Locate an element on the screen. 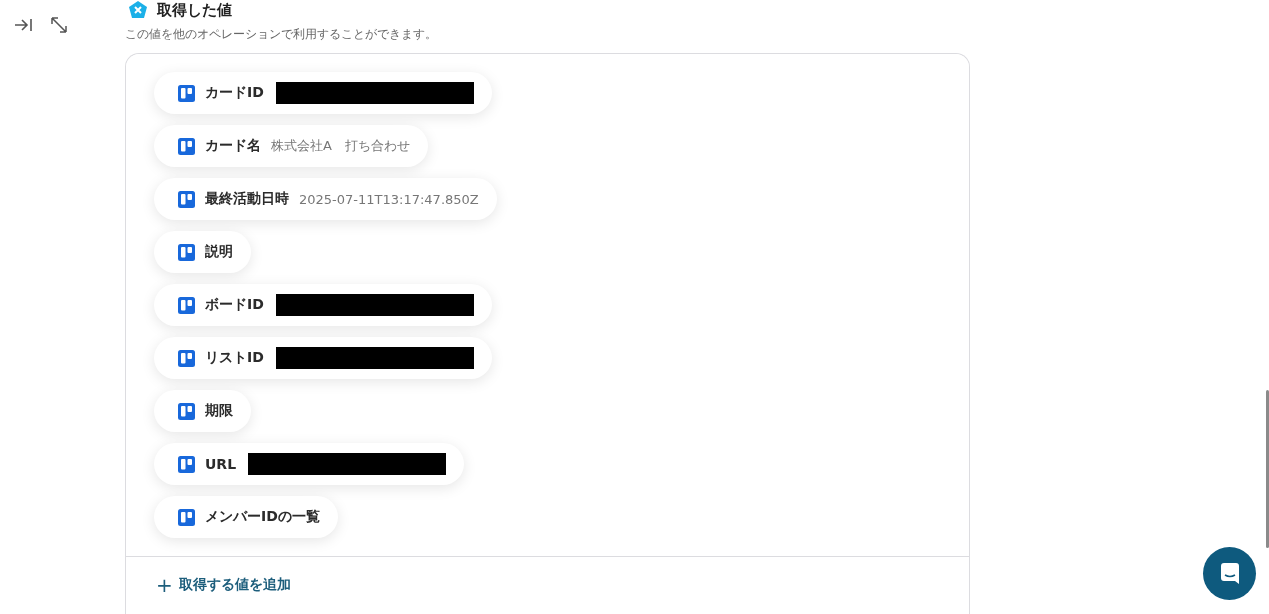 The image size is (1269, 614). section-description: この値を他のオペレーションで利用することができます。 is located at coordinates (281, 34).